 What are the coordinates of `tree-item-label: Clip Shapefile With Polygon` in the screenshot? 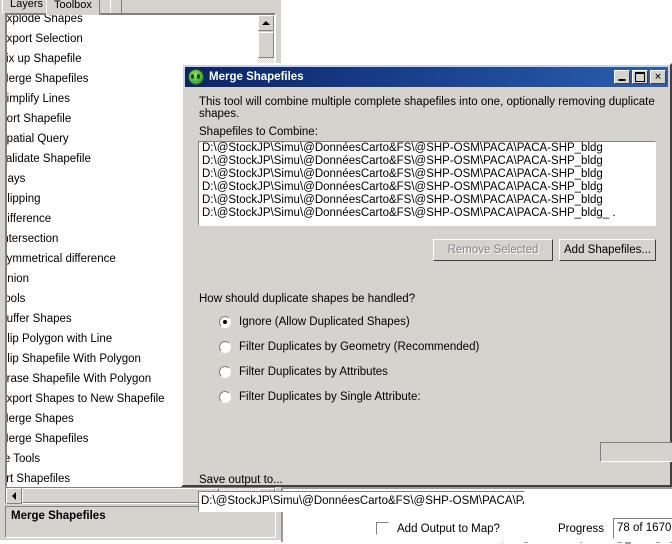 It's located at (74, 359).